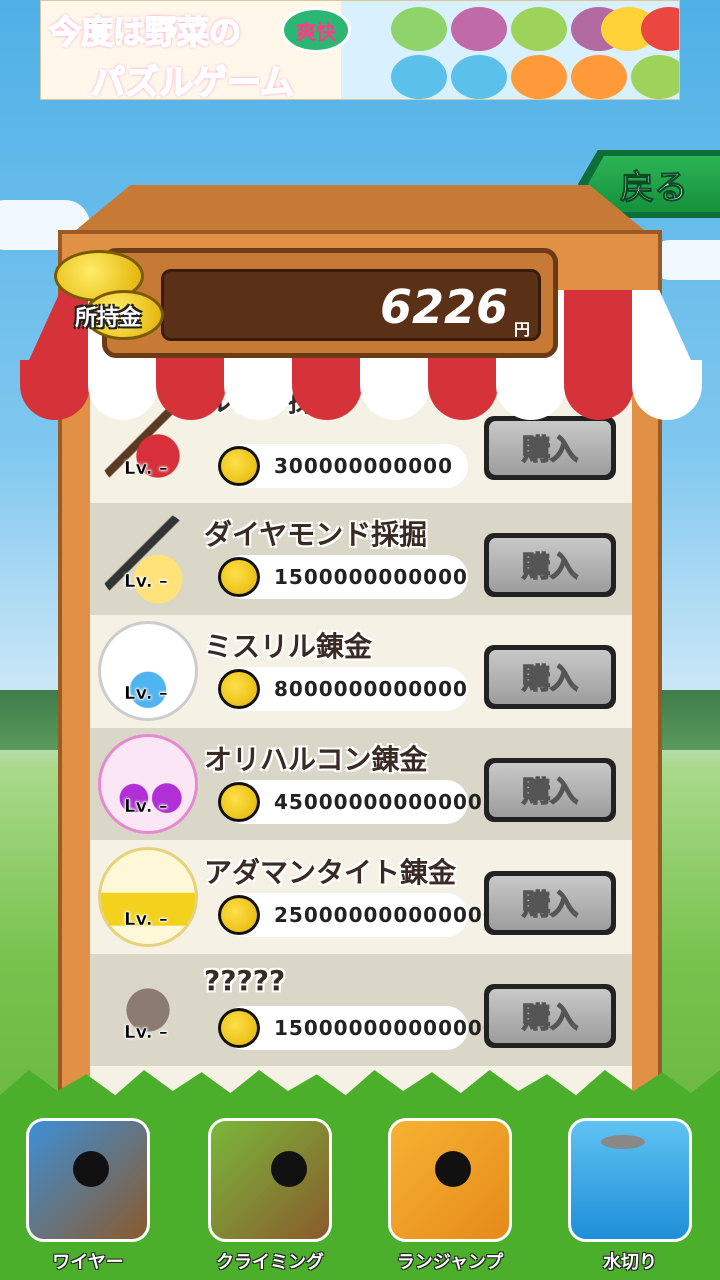  Describe the element at coordinates (148, 784) in the screenshot. I see `flask-purple-icon` at that location.